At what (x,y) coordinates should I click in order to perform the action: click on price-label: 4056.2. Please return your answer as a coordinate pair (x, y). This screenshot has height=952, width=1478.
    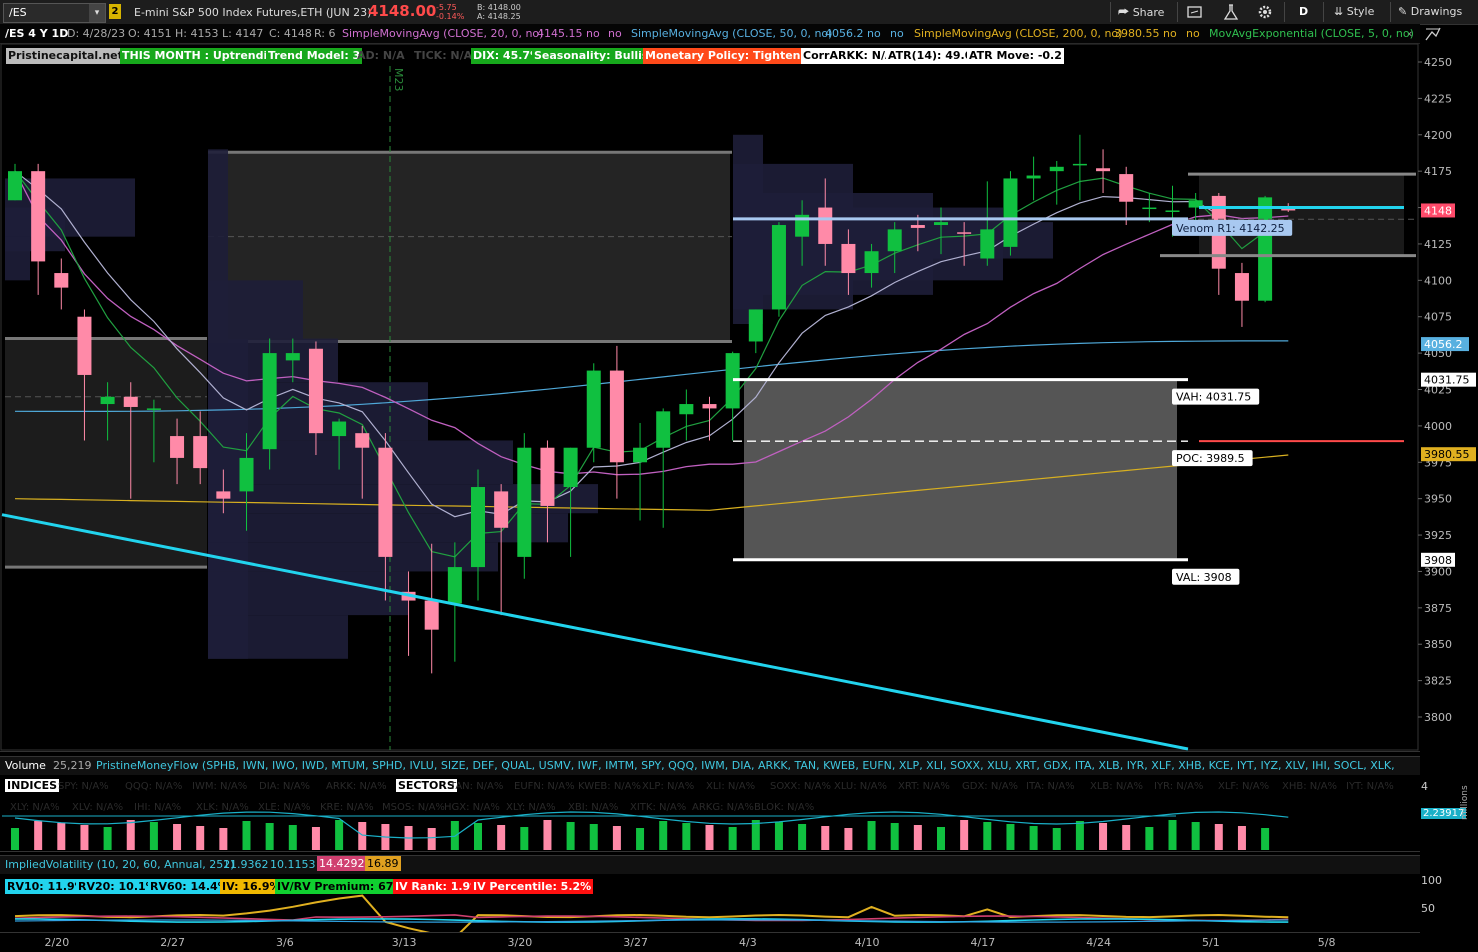
    Looking at the image, I should click on (1443, 344).